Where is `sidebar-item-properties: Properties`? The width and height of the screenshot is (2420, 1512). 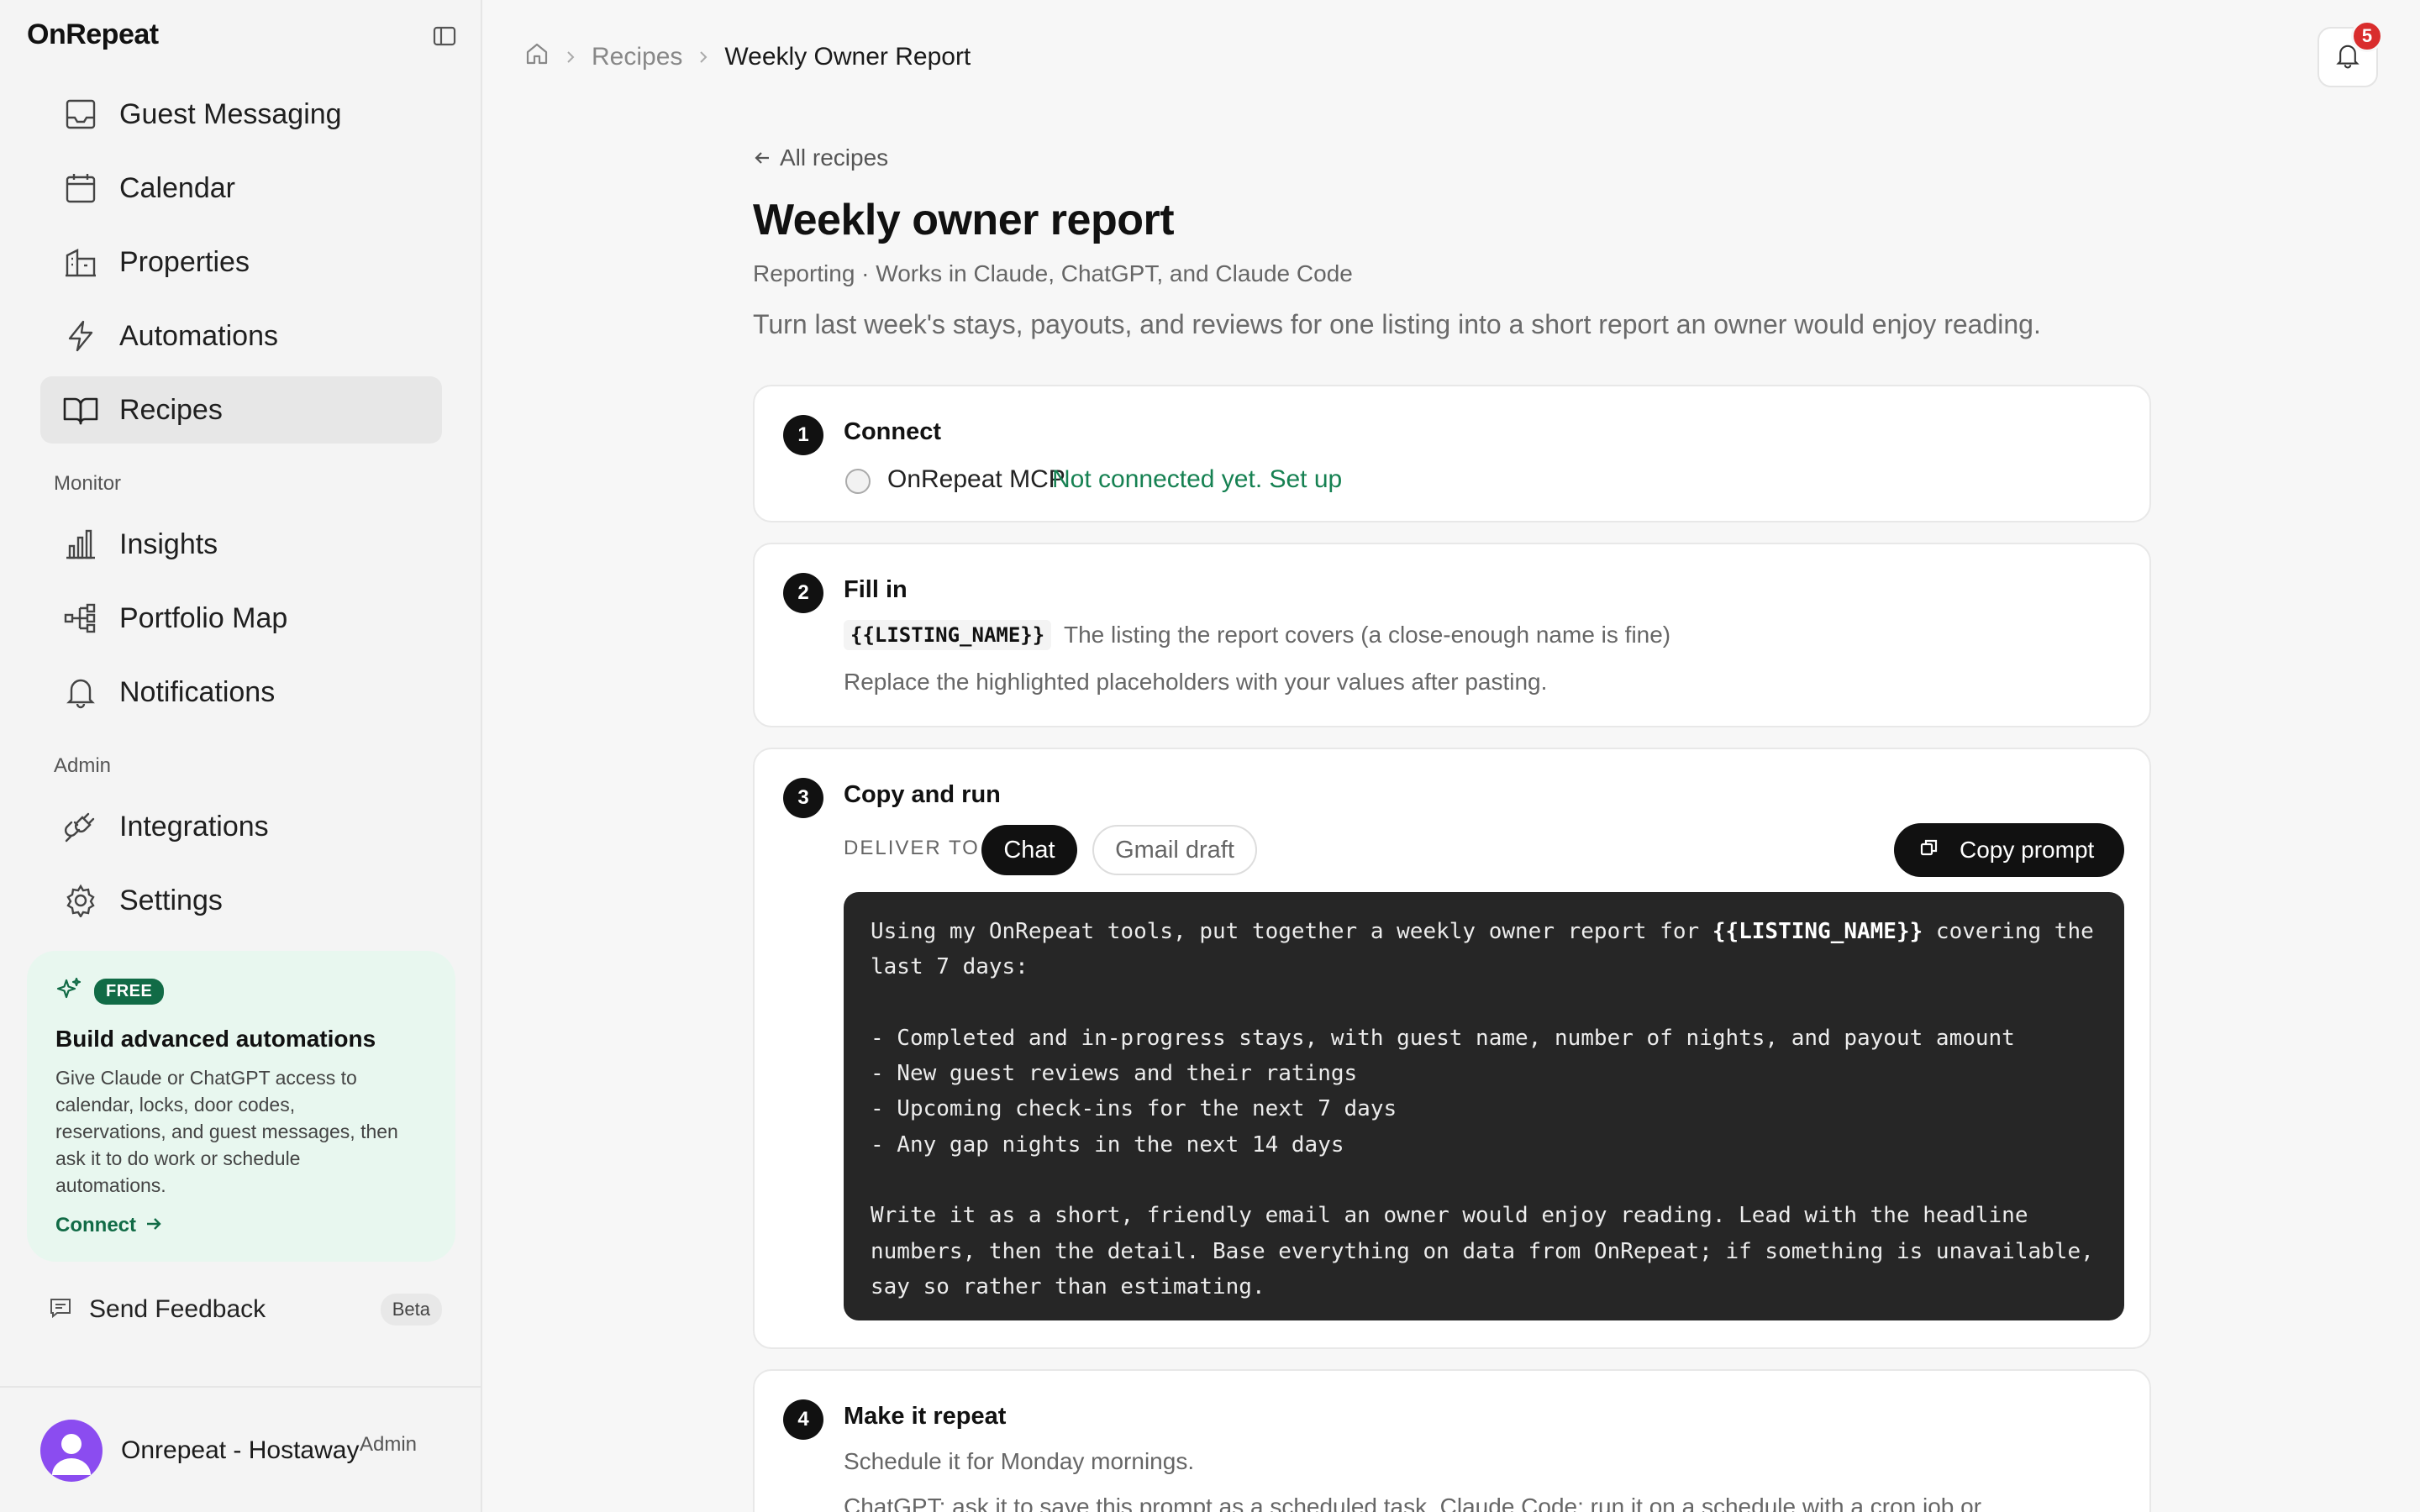
sidebar-item-properties: Properties is located at coordinates (241, 262).